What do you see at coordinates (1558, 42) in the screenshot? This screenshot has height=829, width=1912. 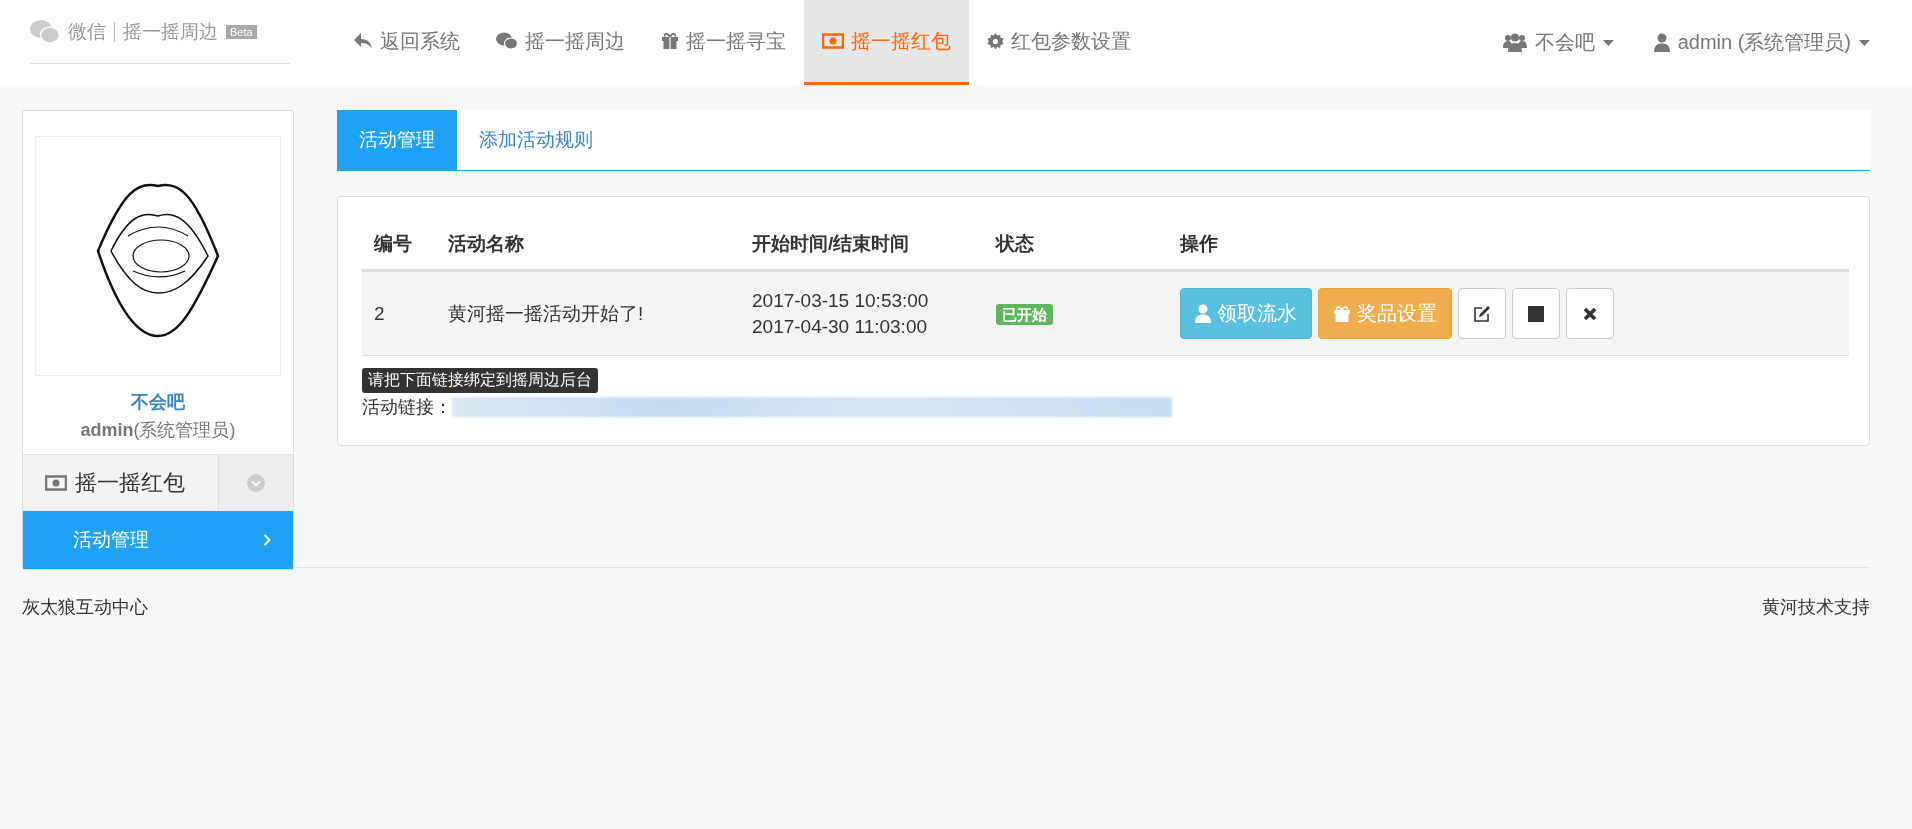 I see `user-menu-dropdown: 不会吧` at bounding box center [1558, 42].